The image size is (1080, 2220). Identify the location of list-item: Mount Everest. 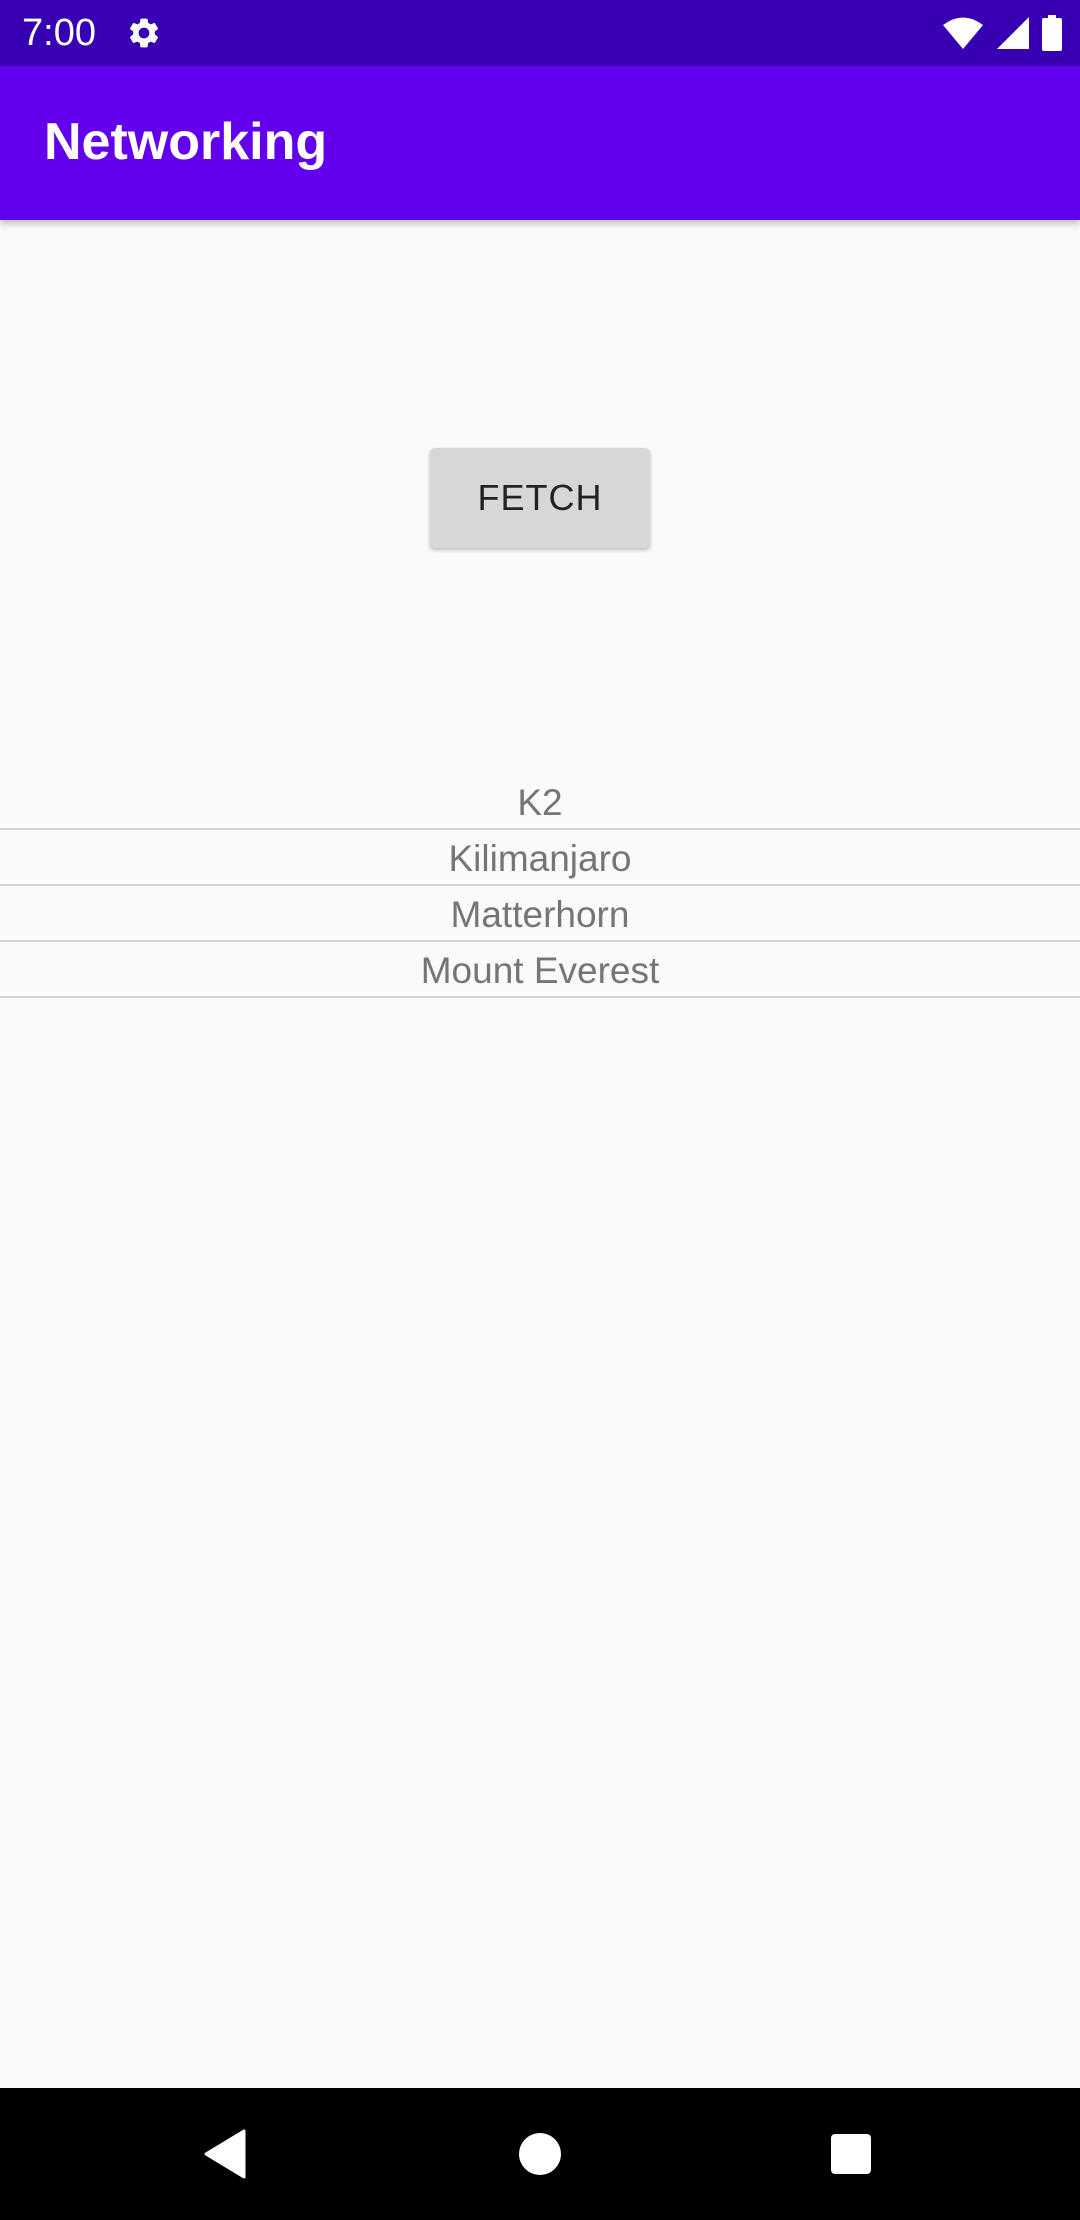
(540, 970).